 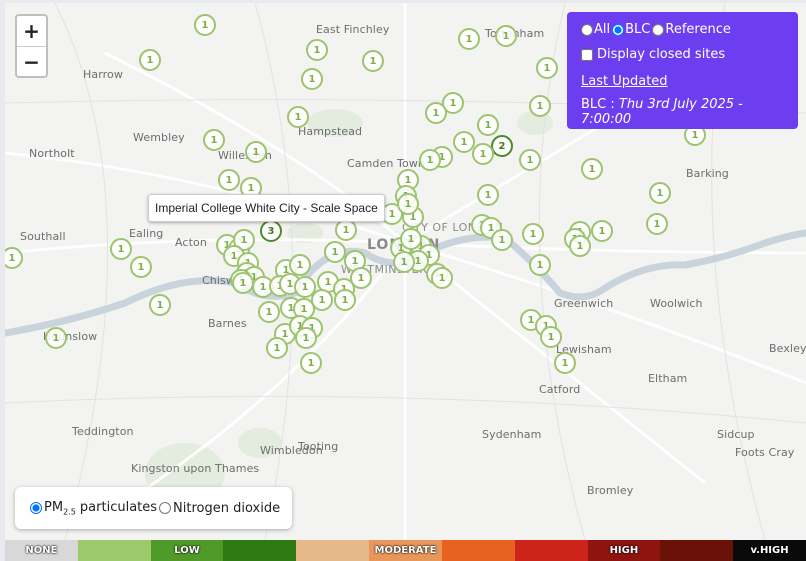 I want to click on place-label: Eltham, so click(x=668, y=378).